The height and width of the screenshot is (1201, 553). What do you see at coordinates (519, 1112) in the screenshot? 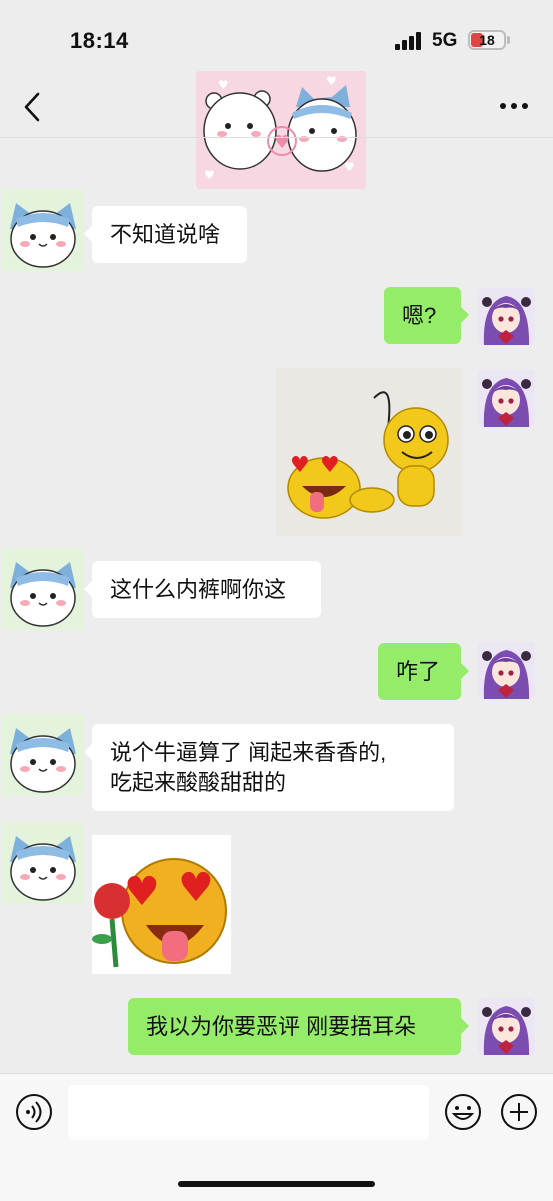
I see `plus-icon` at bounding box center [519, 1112].